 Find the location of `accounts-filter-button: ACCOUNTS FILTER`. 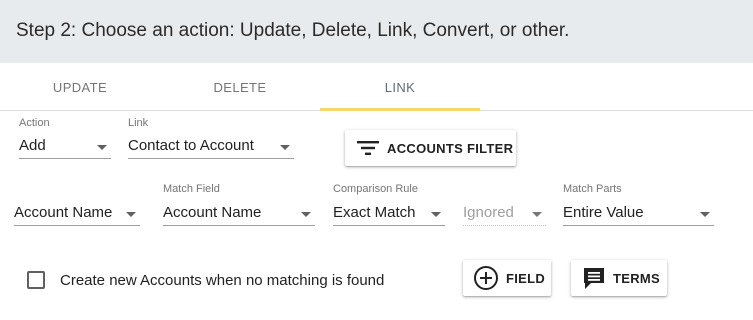

accounts-filter-button: ACCOUNTS FILTER is located at coordinates (430, 148).